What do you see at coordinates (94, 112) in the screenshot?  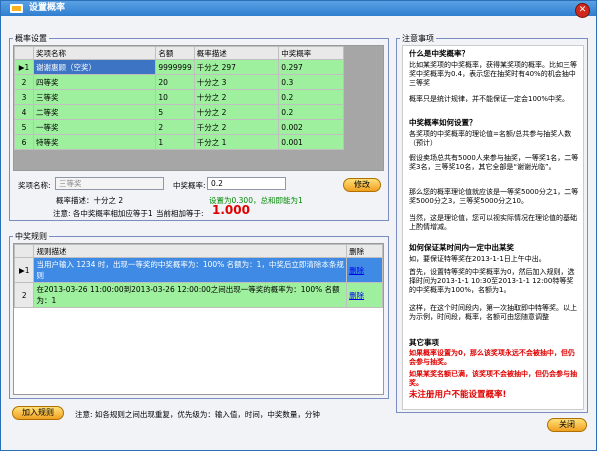 I see `cell-name: 二等奖` at bounding box center [94, 112].